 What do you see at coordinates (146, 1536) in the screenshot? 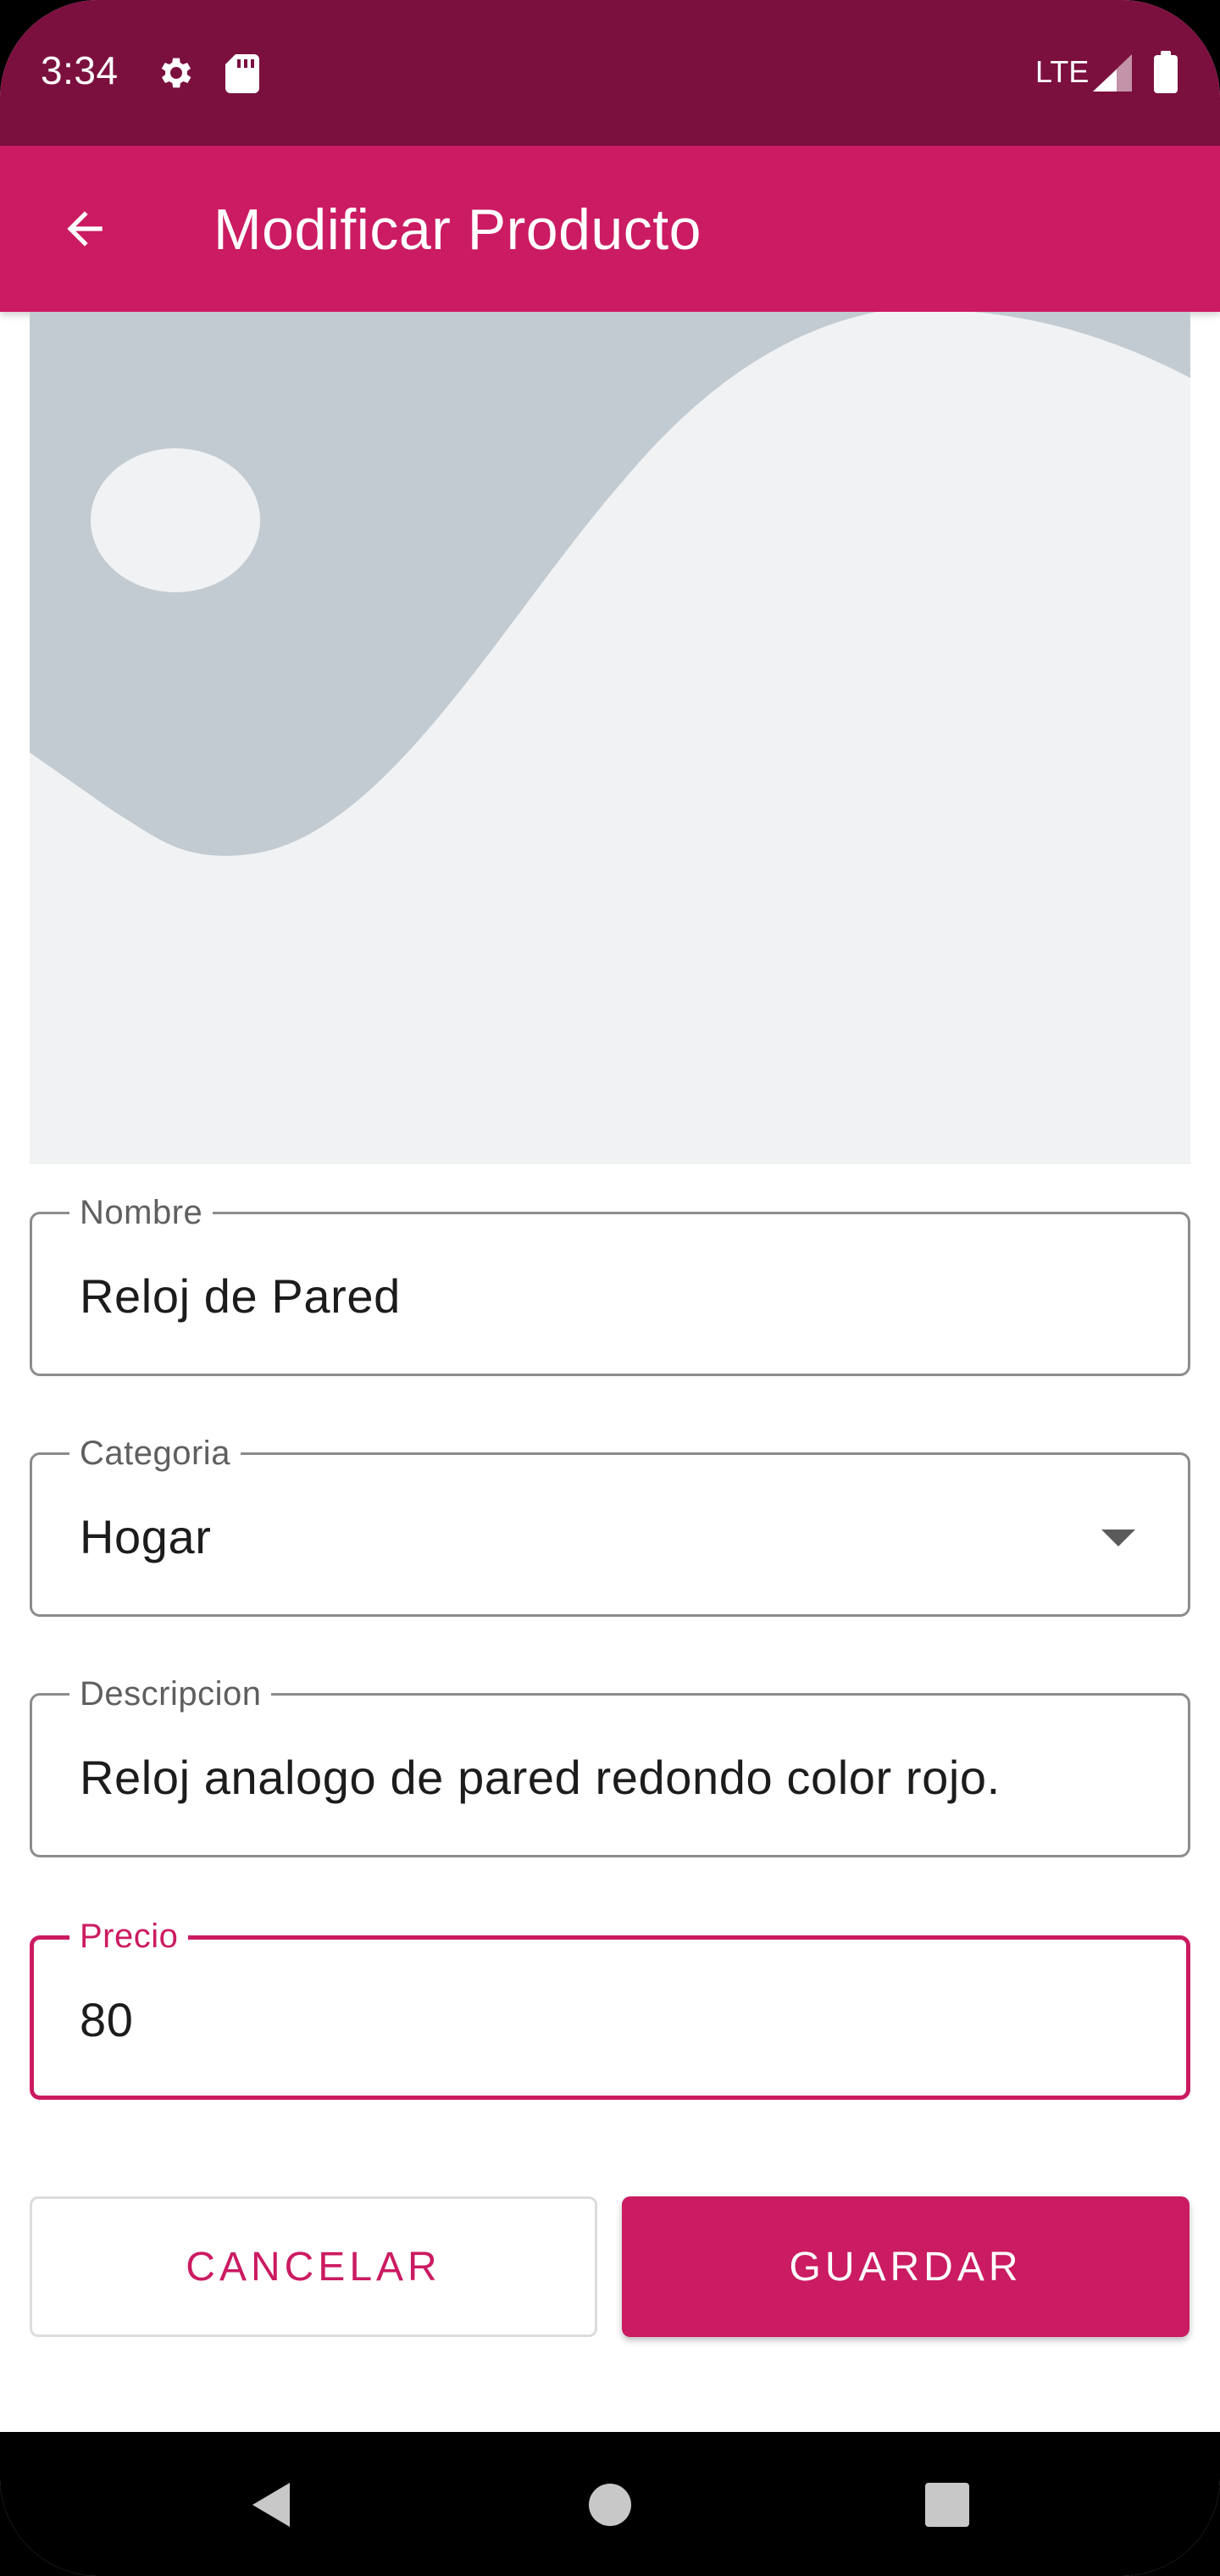
I see `categoria-value: Hogar` at bounding box center [146, 1536].